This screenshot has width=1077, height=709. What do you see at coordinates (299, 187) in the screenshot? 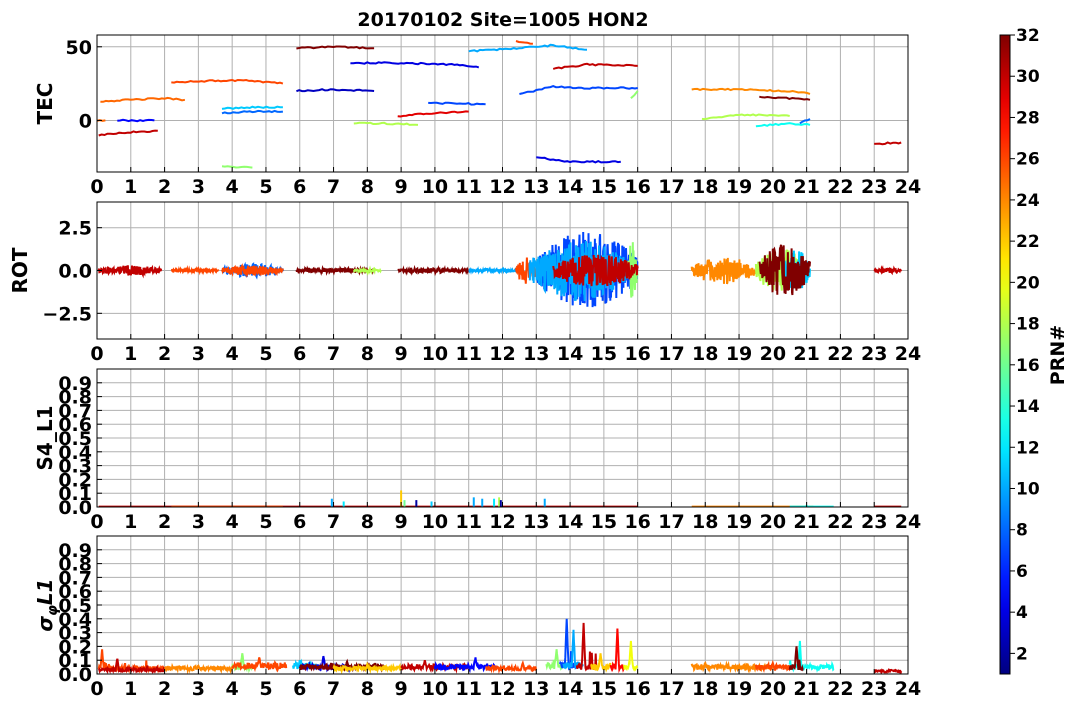
I see `x-tick-label: 6` at bounding box center [299, 187].